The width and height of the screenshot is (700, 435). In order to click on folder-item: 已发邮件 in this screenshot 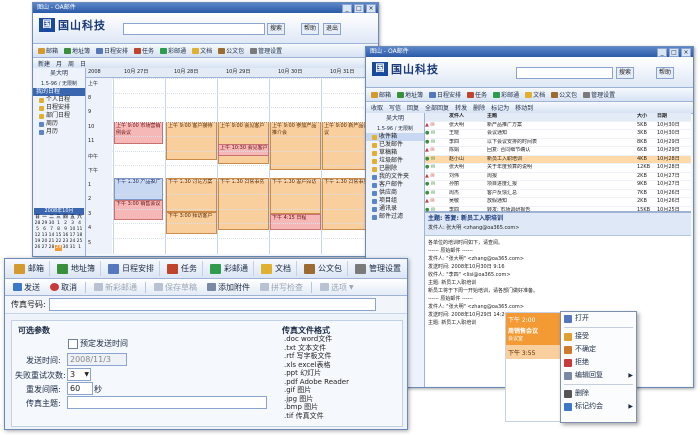, I will do `click(395, 145)`.